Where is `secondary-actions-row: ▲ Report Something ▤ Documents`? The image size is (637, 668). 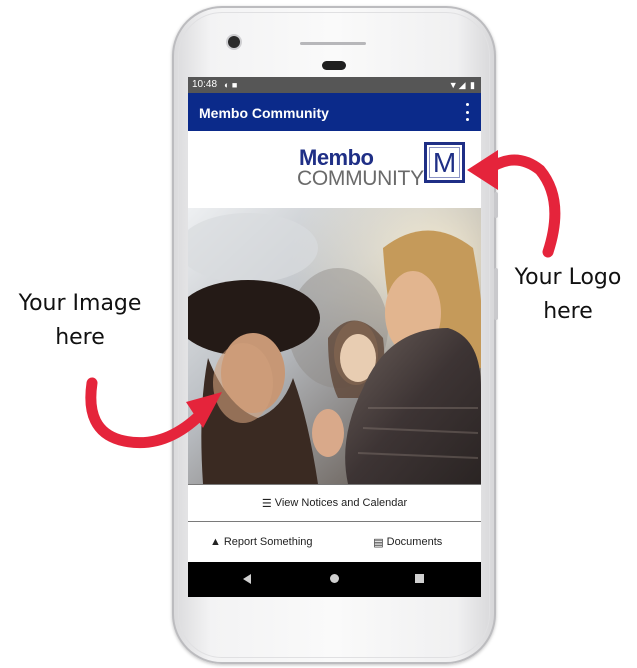
secondary-actions-row: ▲ Report Something ▤ Documents is located at coordinates (334, 541).